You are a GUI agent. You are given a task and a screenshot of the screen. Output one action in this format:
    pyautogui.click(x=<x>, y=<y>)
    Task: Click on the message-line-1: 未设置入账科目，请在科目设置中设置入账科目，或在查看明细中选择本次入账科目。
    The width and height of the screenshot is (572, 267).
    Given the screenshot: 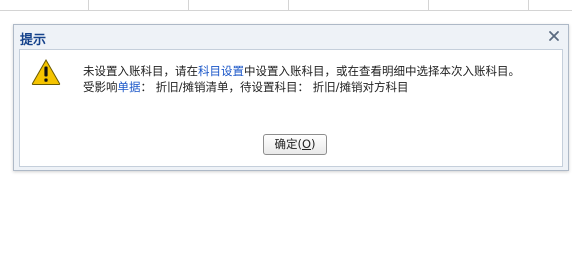 What is the action you would take?
    pyautogui.click(x=321, y=71)
    